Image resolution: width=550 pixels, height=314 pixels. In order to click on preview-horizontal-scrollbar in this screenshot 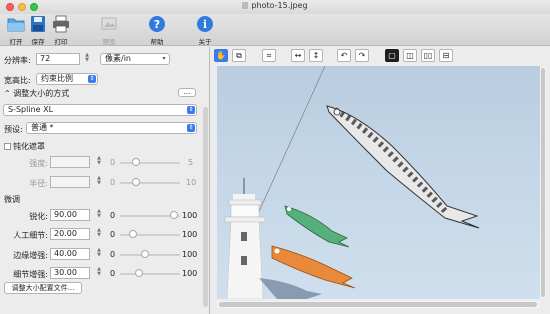, I will do `click(378, 304)`.